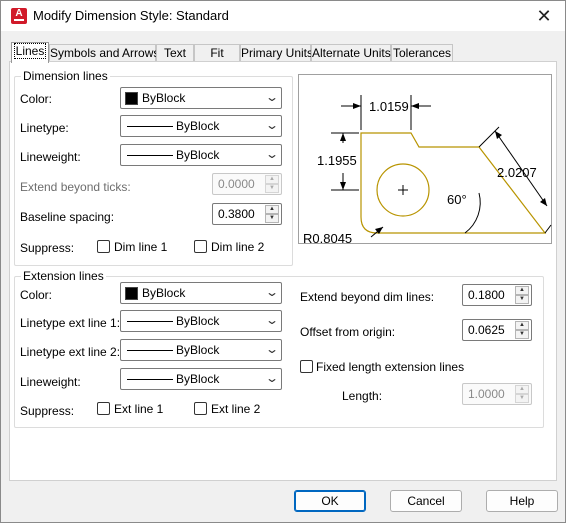 This screenshot has height=523, width=566. I want to click on ext-lineweight-value: ByBlock, so click(198, 379).